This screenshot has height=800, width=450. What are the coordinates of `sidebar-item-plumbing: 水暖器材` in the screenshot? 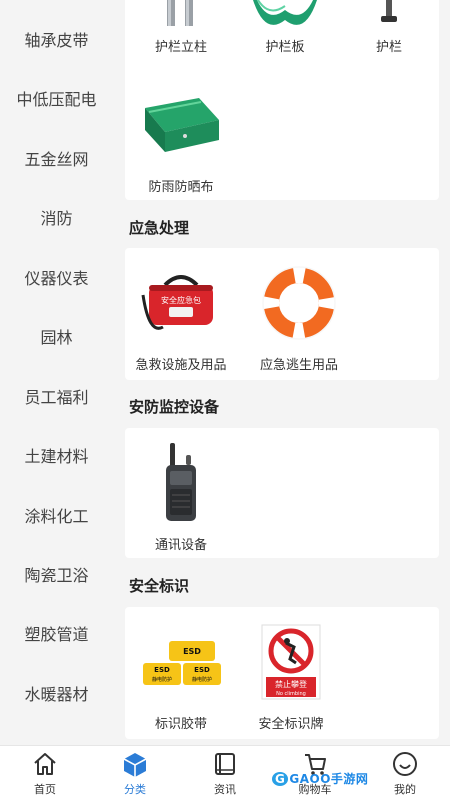 It's located at (56, 693).